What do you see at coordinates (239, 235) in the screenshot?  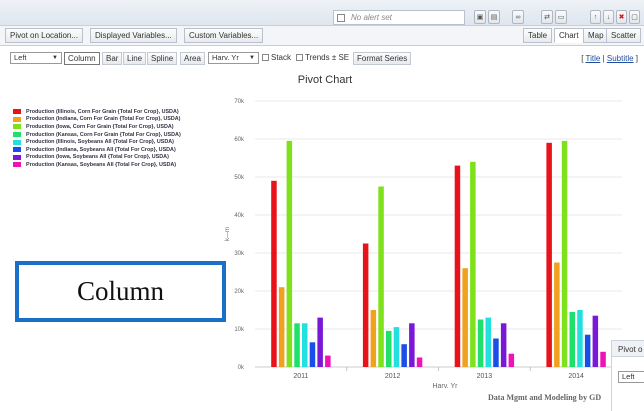 I see `y-axis-ticks: 0k 10k 20k 30k 40k 50k 60k 70k` at bounding box center [239, 235].